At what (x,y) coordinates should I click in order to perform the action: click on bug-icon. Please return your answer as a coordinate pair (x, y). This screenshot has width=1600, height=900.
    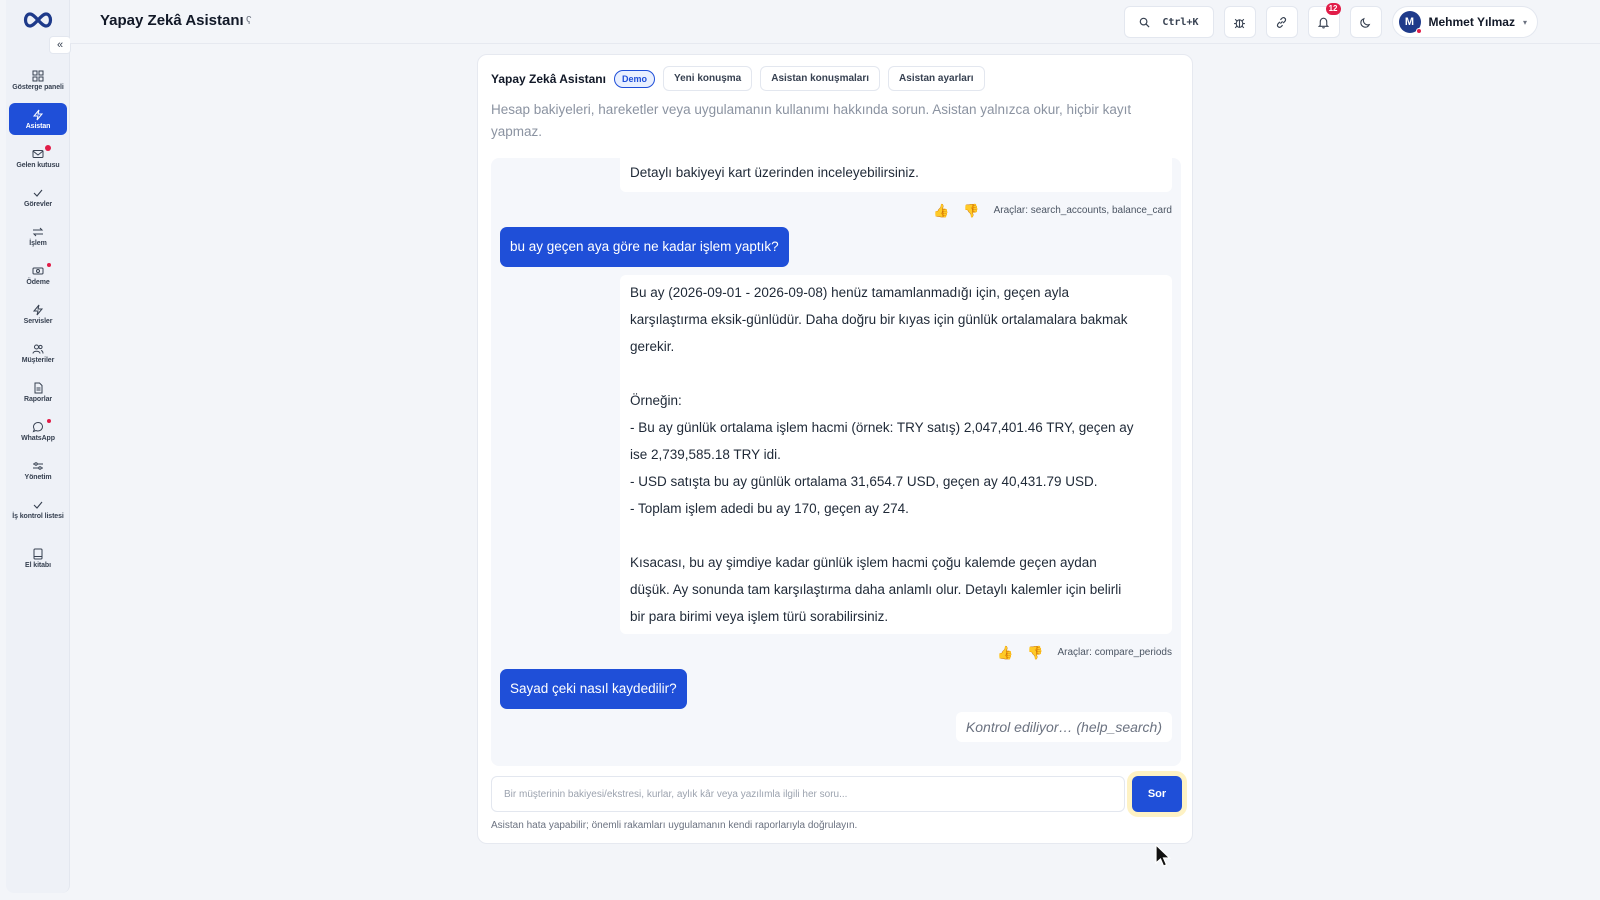
    Looking at the image, I should click on (1239, 23).